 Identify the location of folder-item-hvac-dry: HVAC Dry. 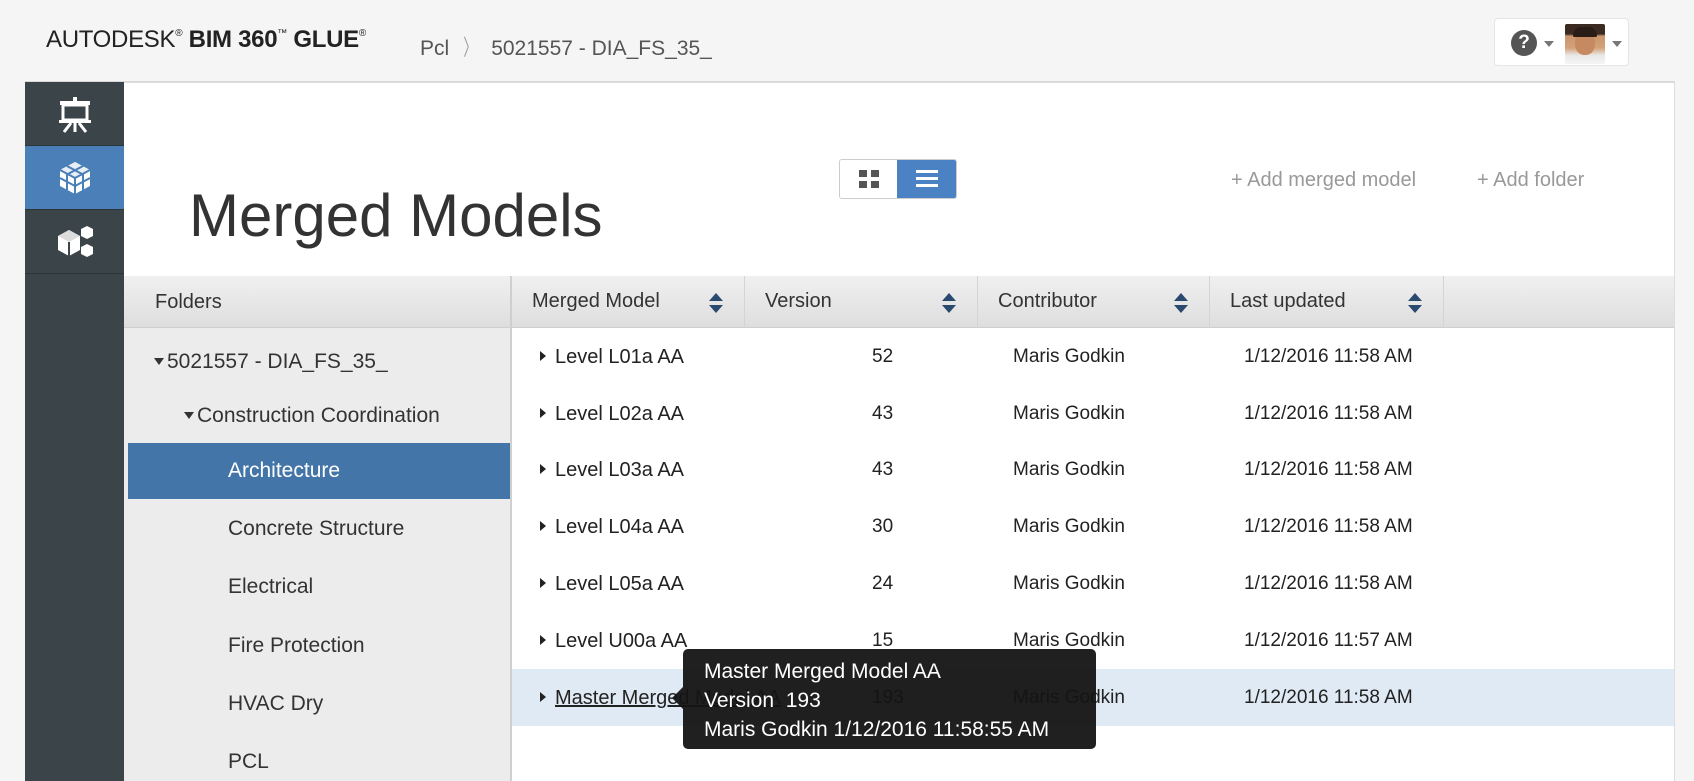
(319, 704).